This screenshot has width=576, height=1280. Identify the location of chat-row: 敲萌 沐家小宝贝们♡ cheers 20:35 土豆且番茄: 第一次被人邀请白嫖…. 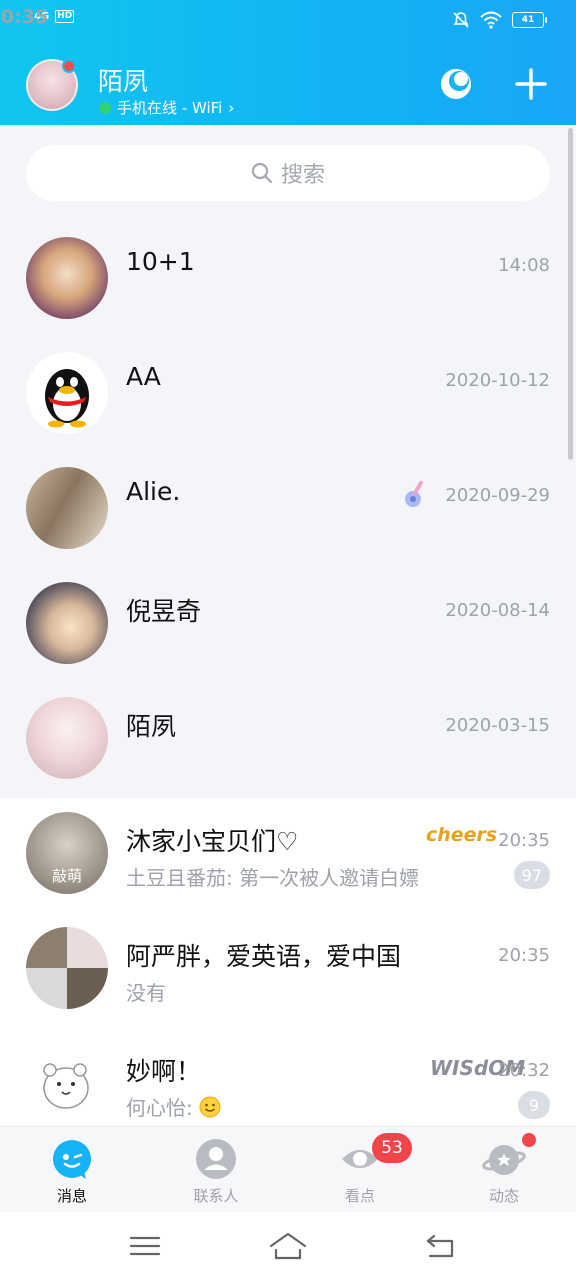
(288, 857).